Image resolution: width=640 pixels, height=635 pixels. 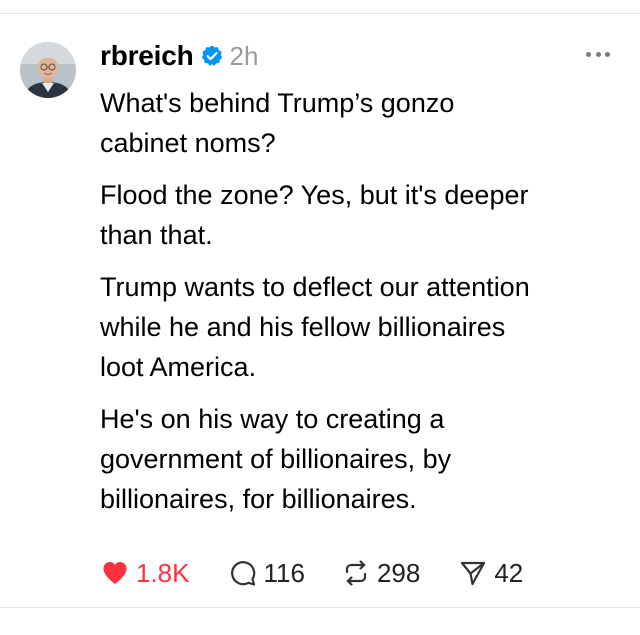 I want to click on speech-bubble-icon, so click(x=243, y=573).